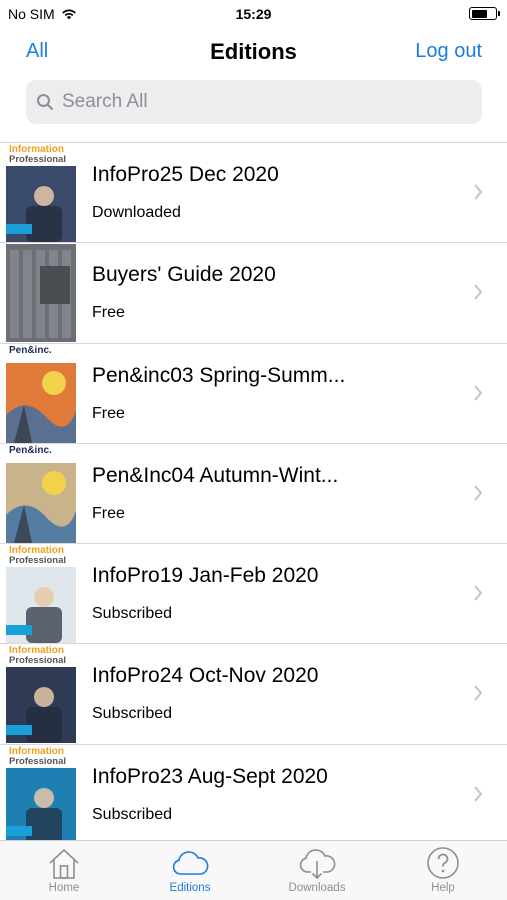 The width and height of the screenshot is (507, 900). I want to click on tab-downloads-label: Downloads, so click(317, 888).